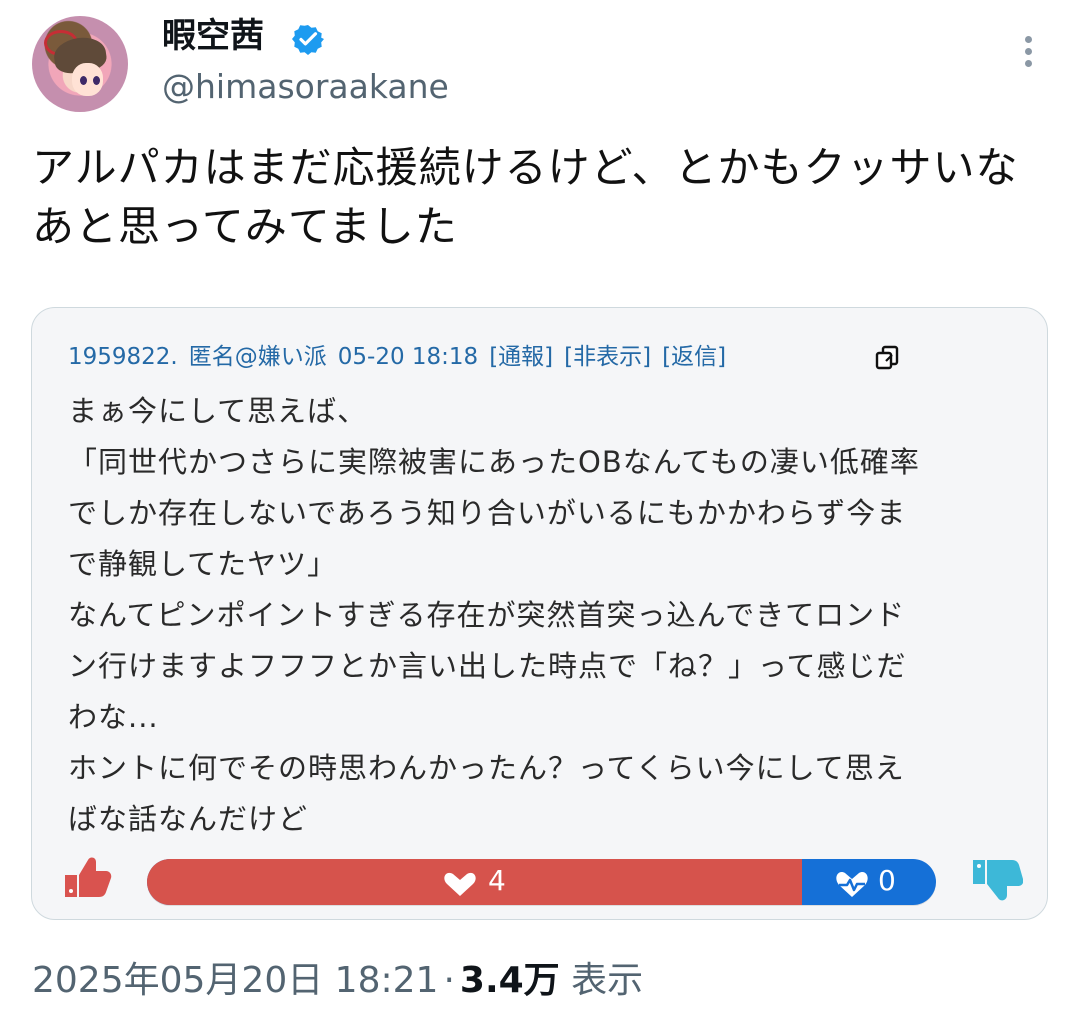  I want to click on thumbs-down-icon, so click(996, 879).